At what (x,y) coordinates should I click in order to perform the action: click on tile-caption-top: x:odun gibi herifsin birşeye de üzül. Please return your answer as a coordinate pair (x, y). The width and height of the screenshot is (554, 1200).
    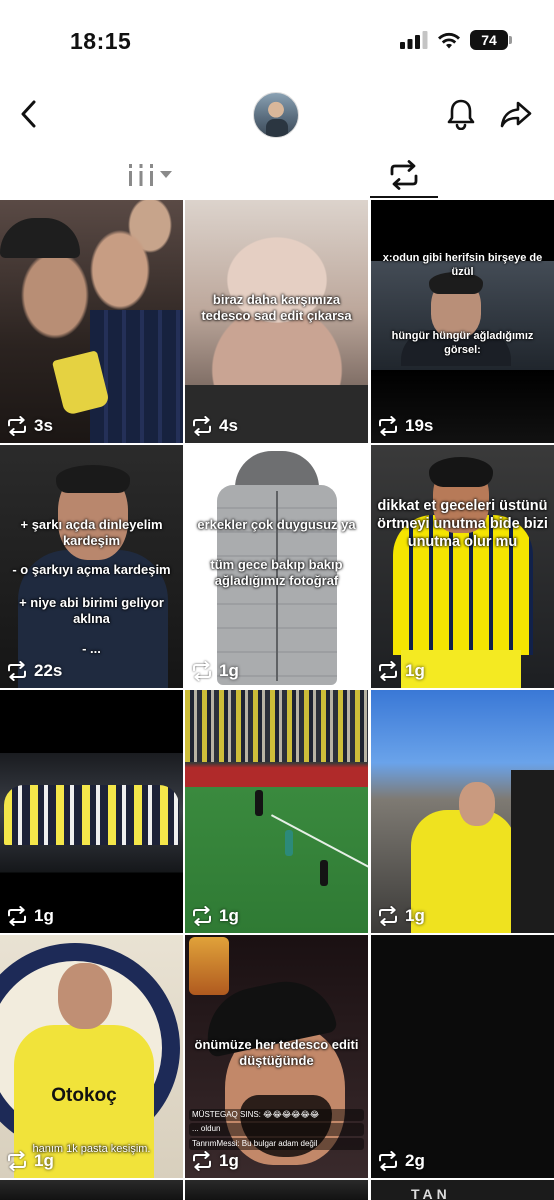
    Looking at the image, I should click on (462, 265).